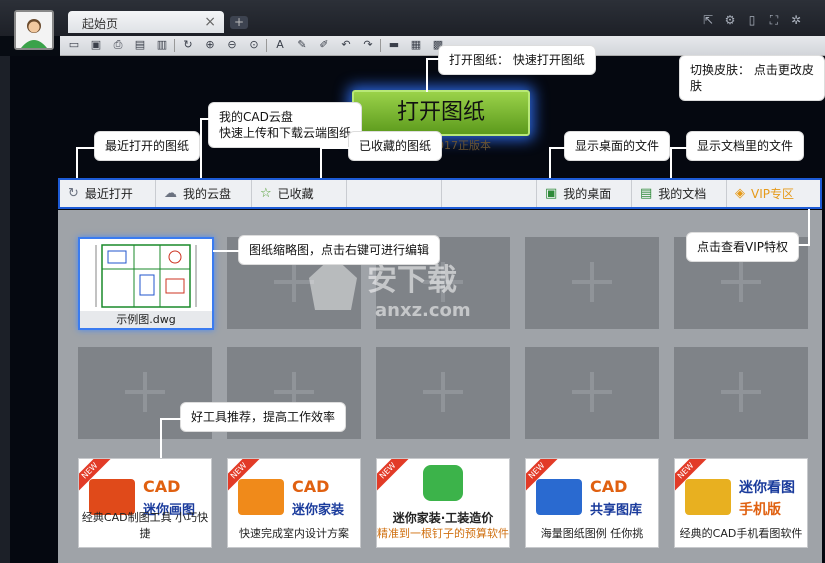 This screenshot has height=563, width=825. I want to click on fullscreen-icon: ⛶, so click(774, 20).